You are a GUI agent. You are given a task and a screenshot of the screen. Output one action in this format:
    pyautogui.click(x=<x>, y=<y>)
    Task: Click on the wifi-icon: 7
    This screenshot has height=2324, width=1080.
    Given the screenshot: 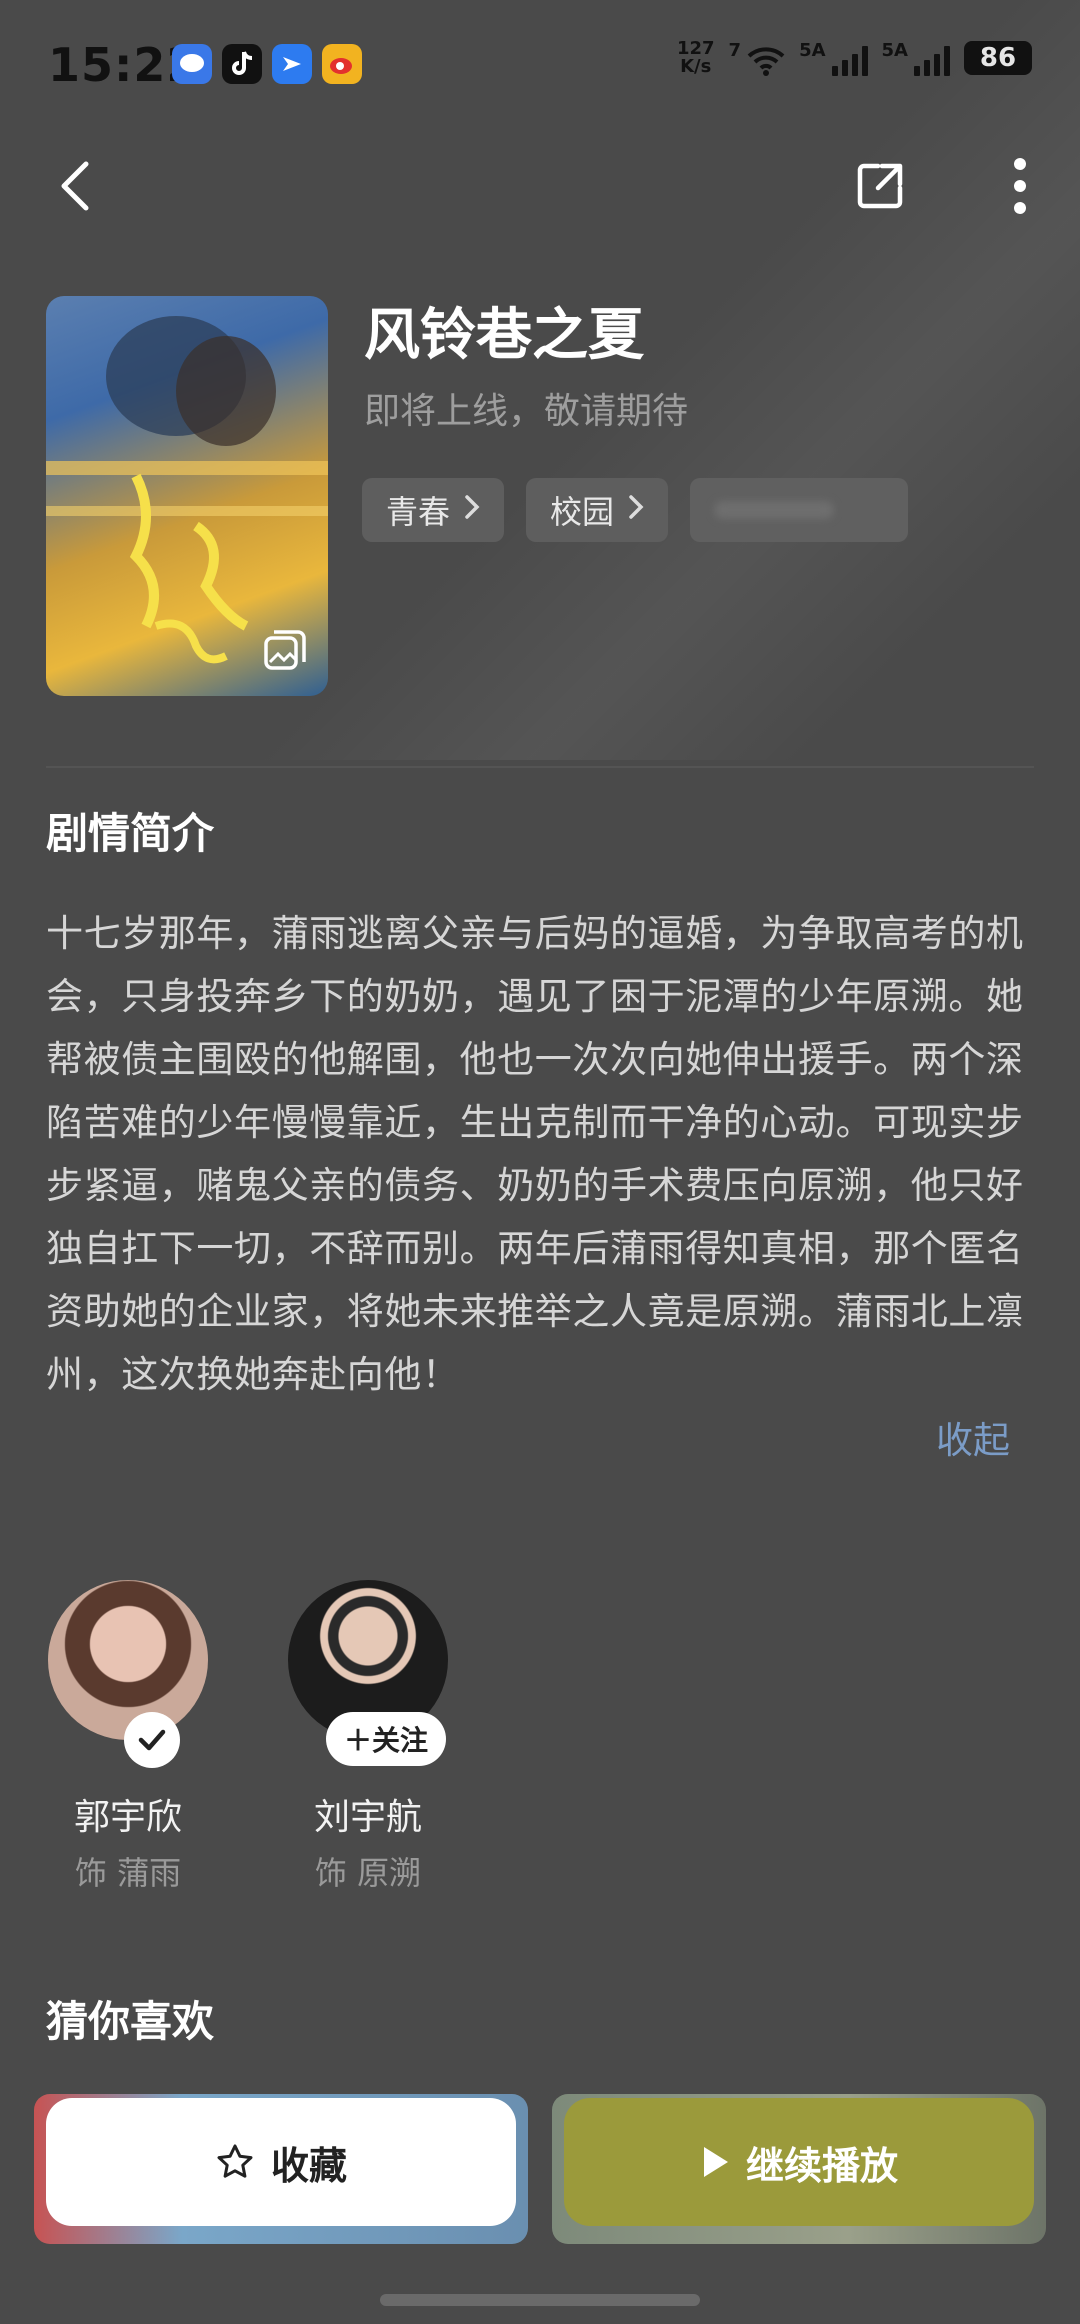 What is the action you would take?
    pyautogui.click(x=757, y=58)
    